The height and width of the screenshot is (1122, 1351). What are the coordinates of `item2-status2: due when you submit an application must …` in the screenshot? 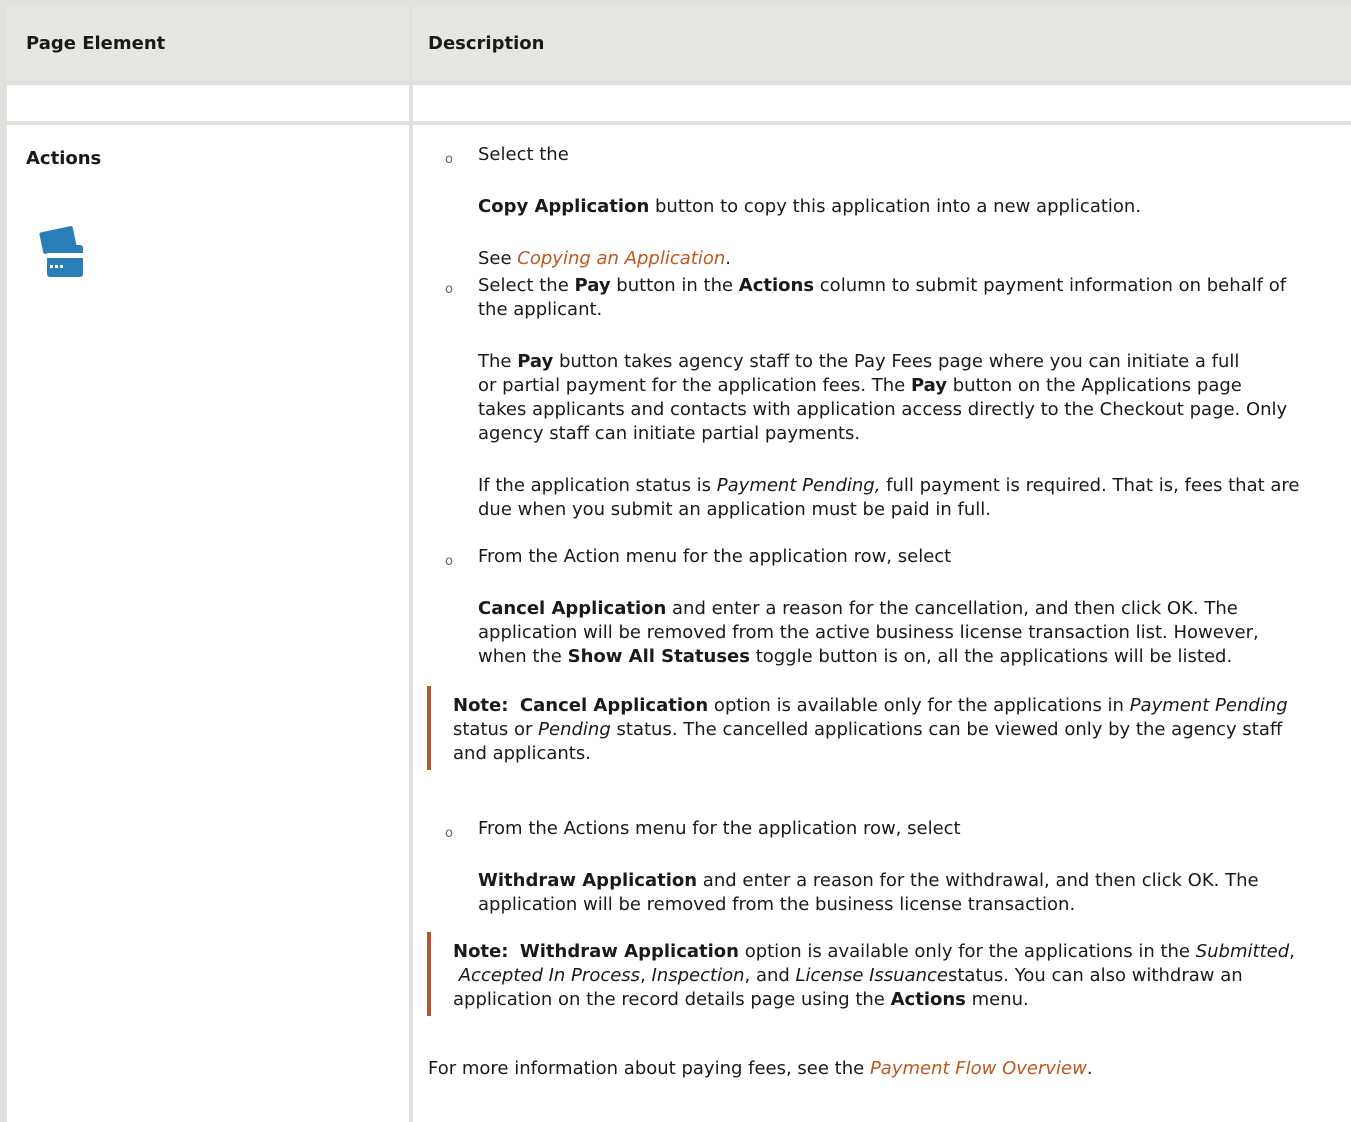 It's located at (734, 509).